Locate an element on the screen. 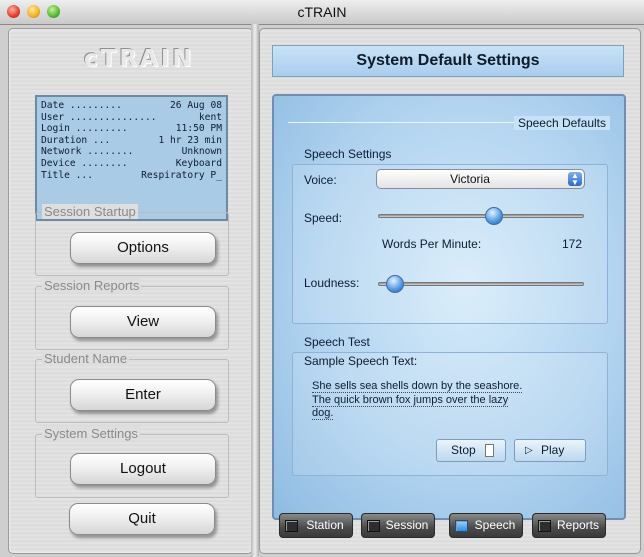 The image size is (644, 557). speech-test-label: Speech Test is located at coordinates (337, 342).